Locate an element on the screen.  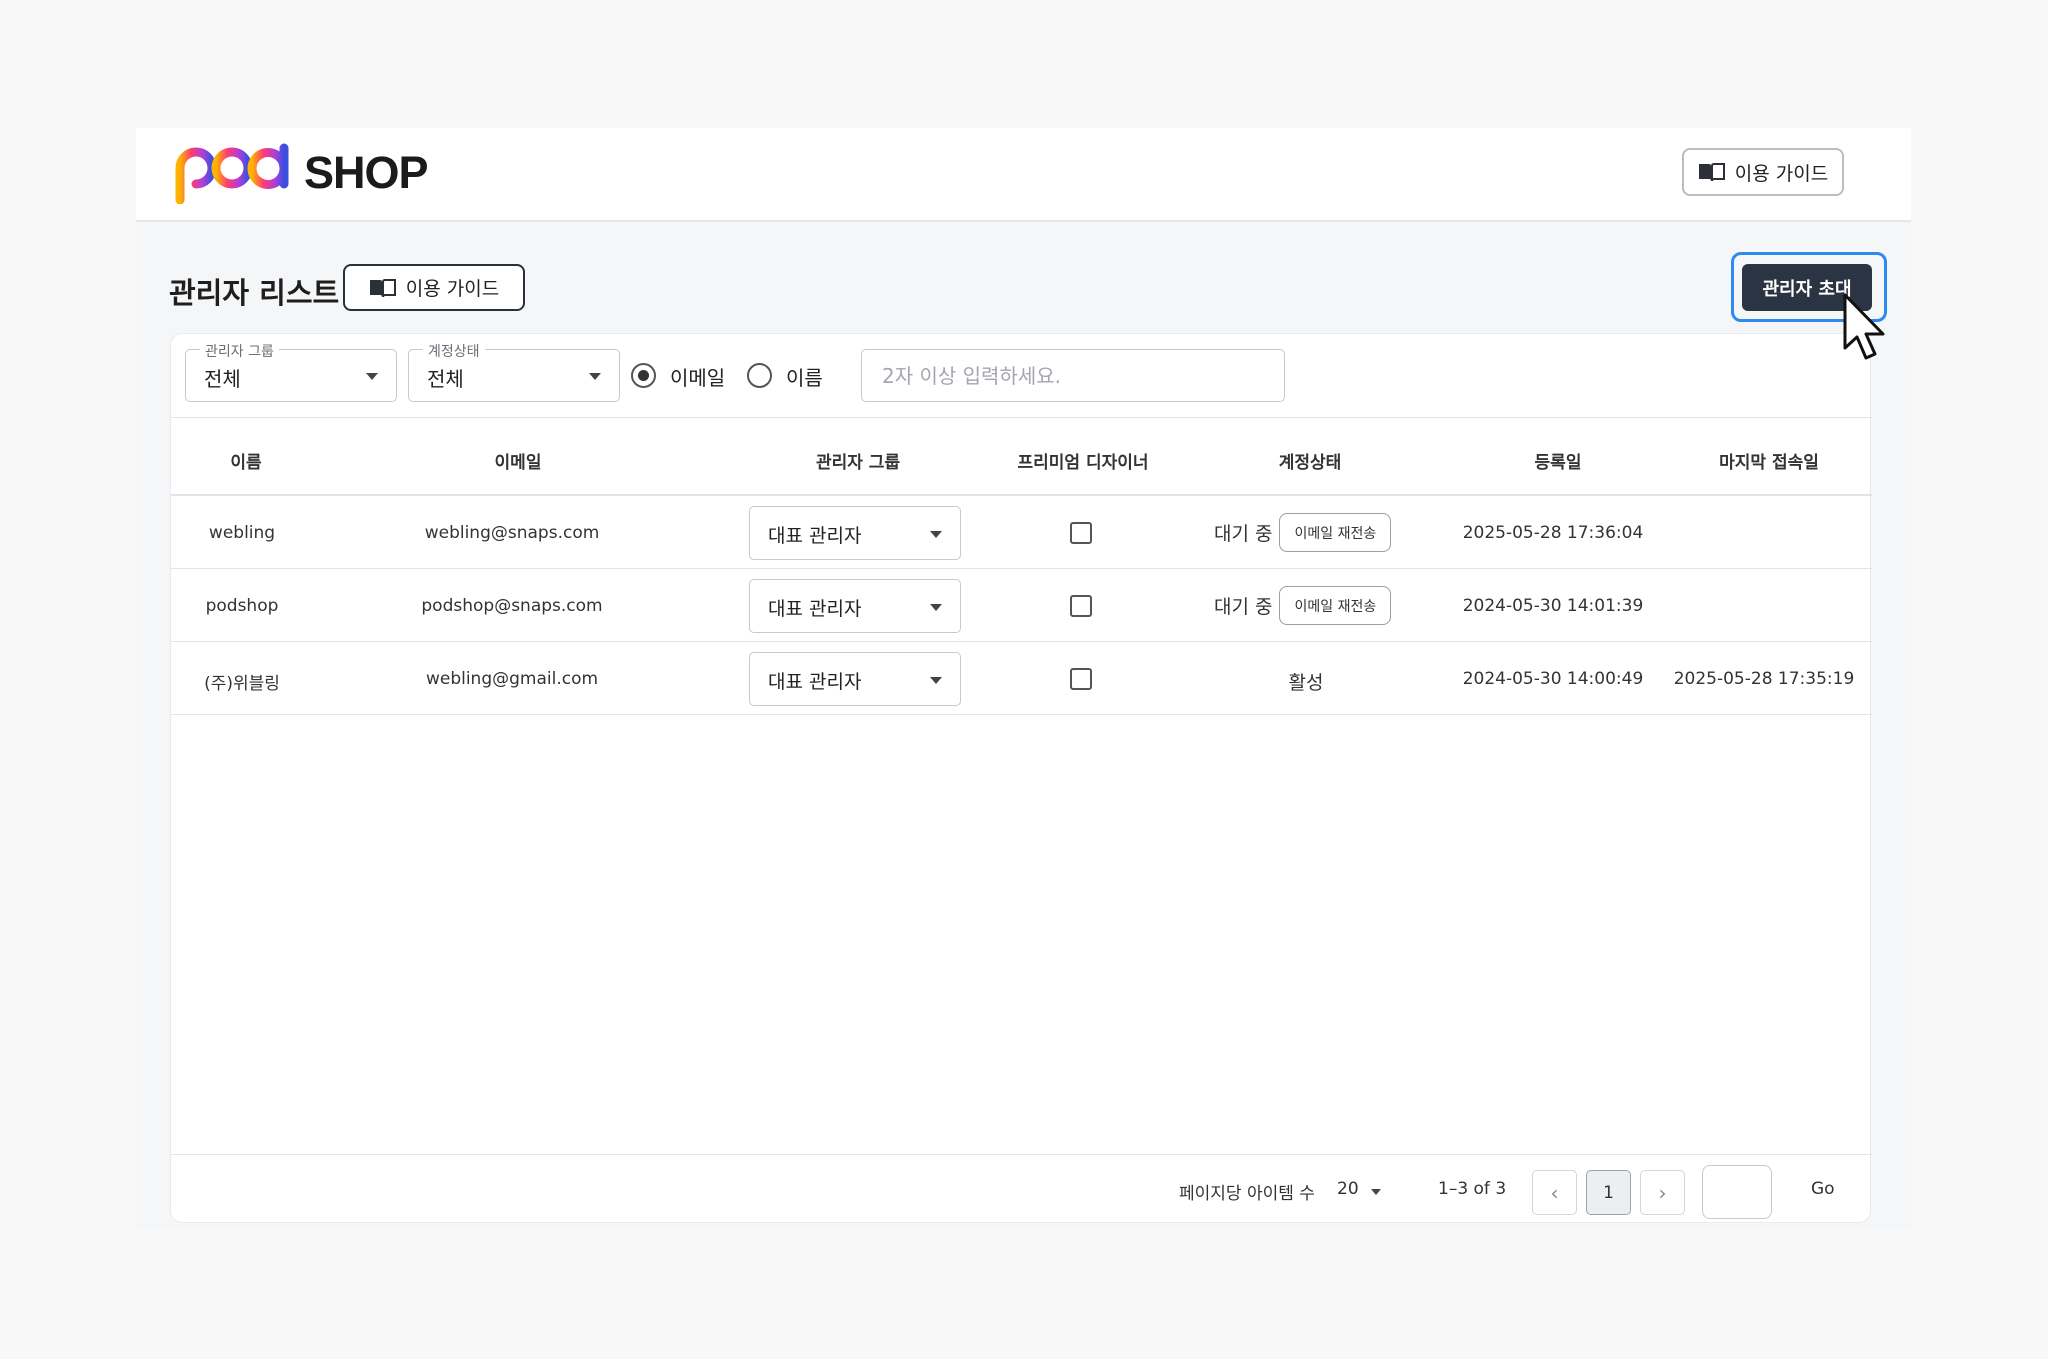
title-guide-button: 이용 가이드 is located at coordinates (434, 287).